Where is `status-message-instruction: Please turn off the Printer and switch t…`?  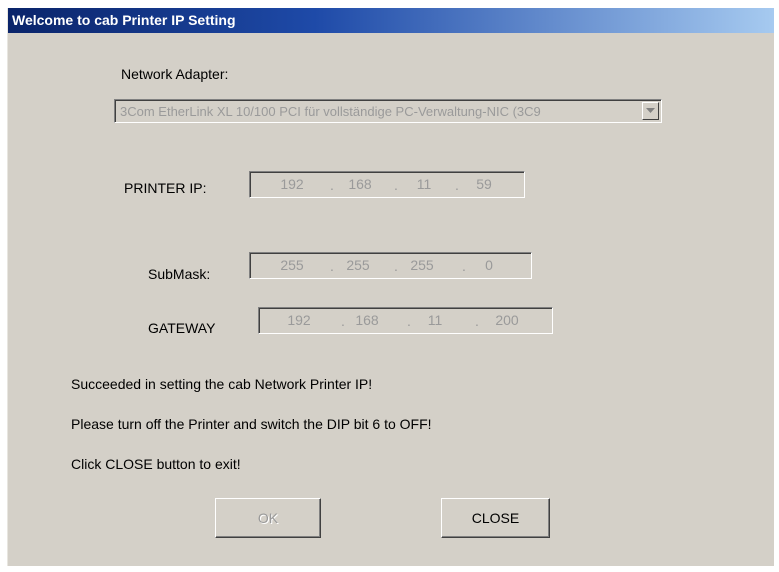
status-message-instruction: Please turn off the Printer and switch t… is located at coordinates (251, 424).